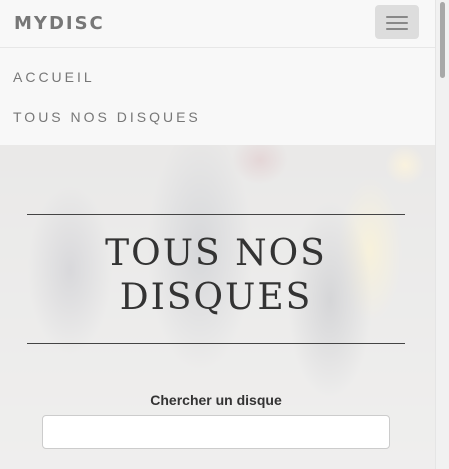 The height and width of the screenshot is (469, 449). I want to click on nav-item-accueil: ACCUEIL, so click(54, 77).